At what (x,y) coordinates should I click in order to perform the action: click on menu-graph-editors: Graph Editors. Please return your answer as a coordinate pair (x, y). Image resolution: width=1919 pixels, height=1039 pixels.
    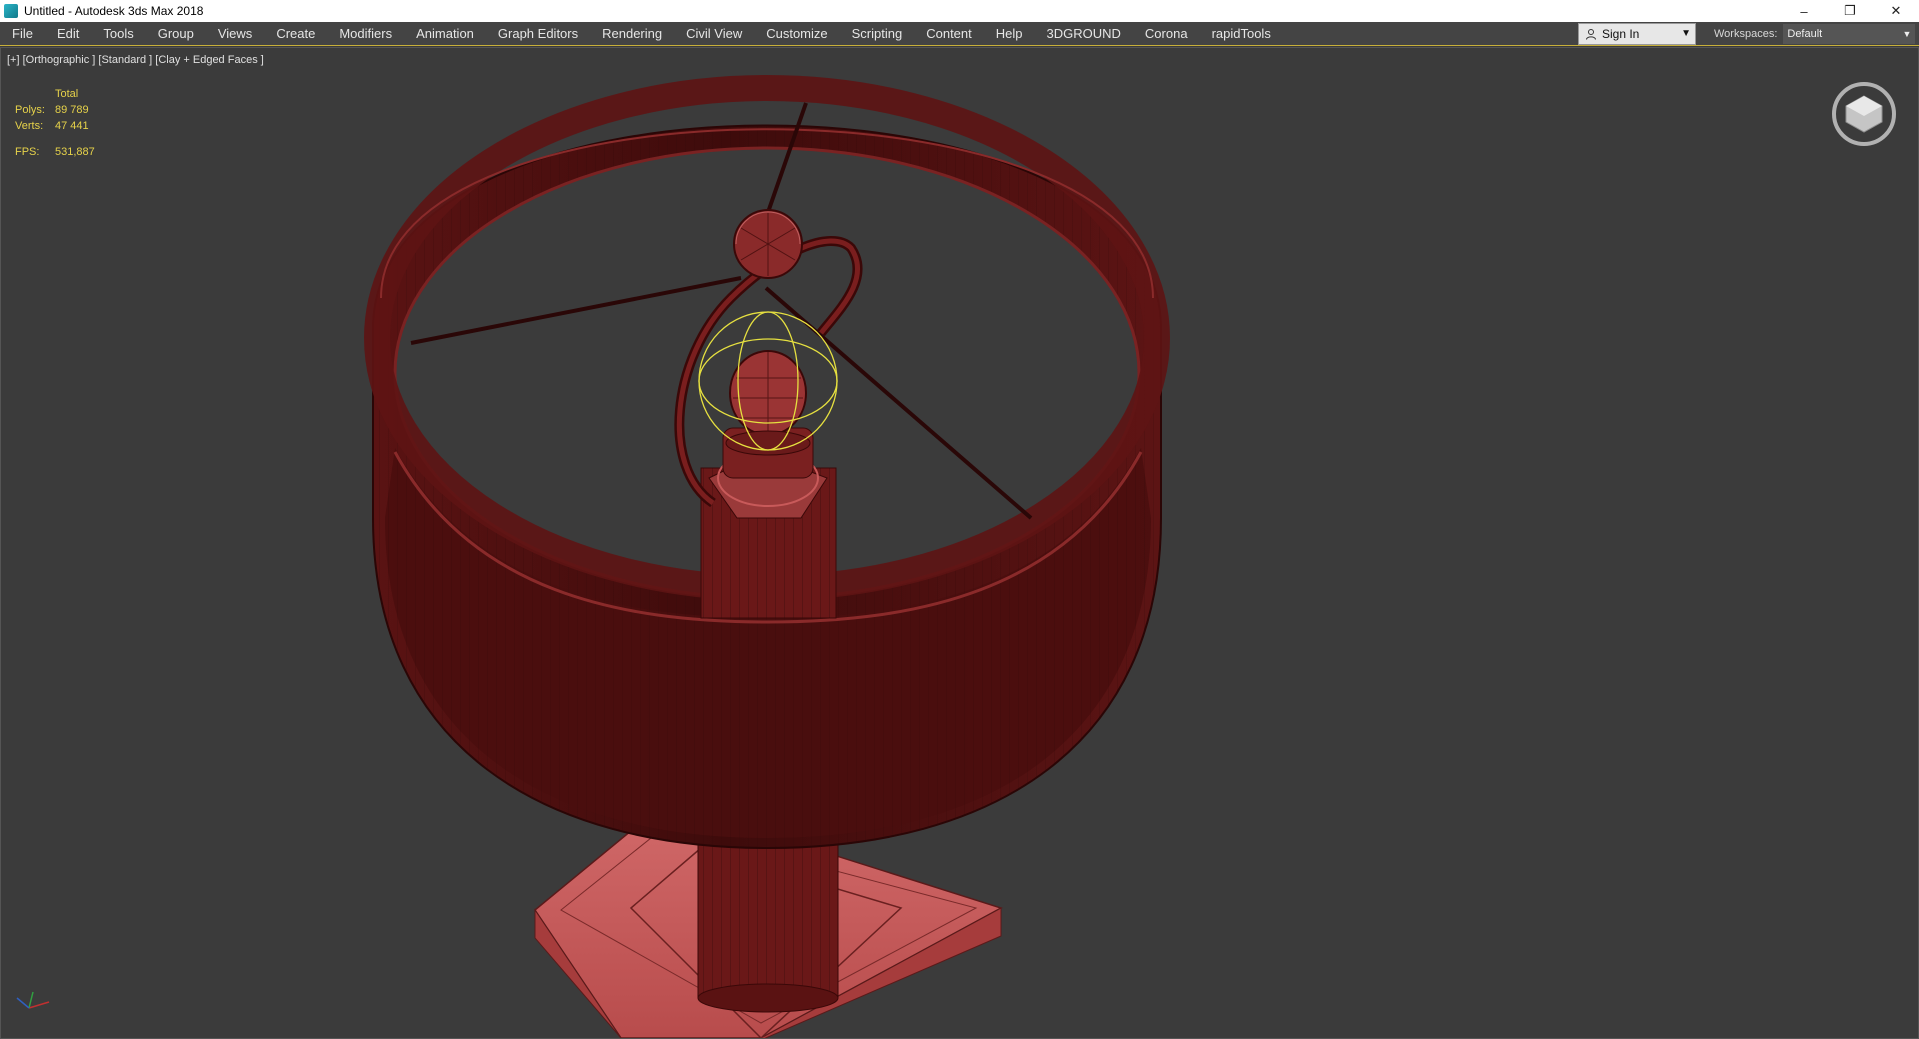
    Looking at the image, I should click on (538, 34).